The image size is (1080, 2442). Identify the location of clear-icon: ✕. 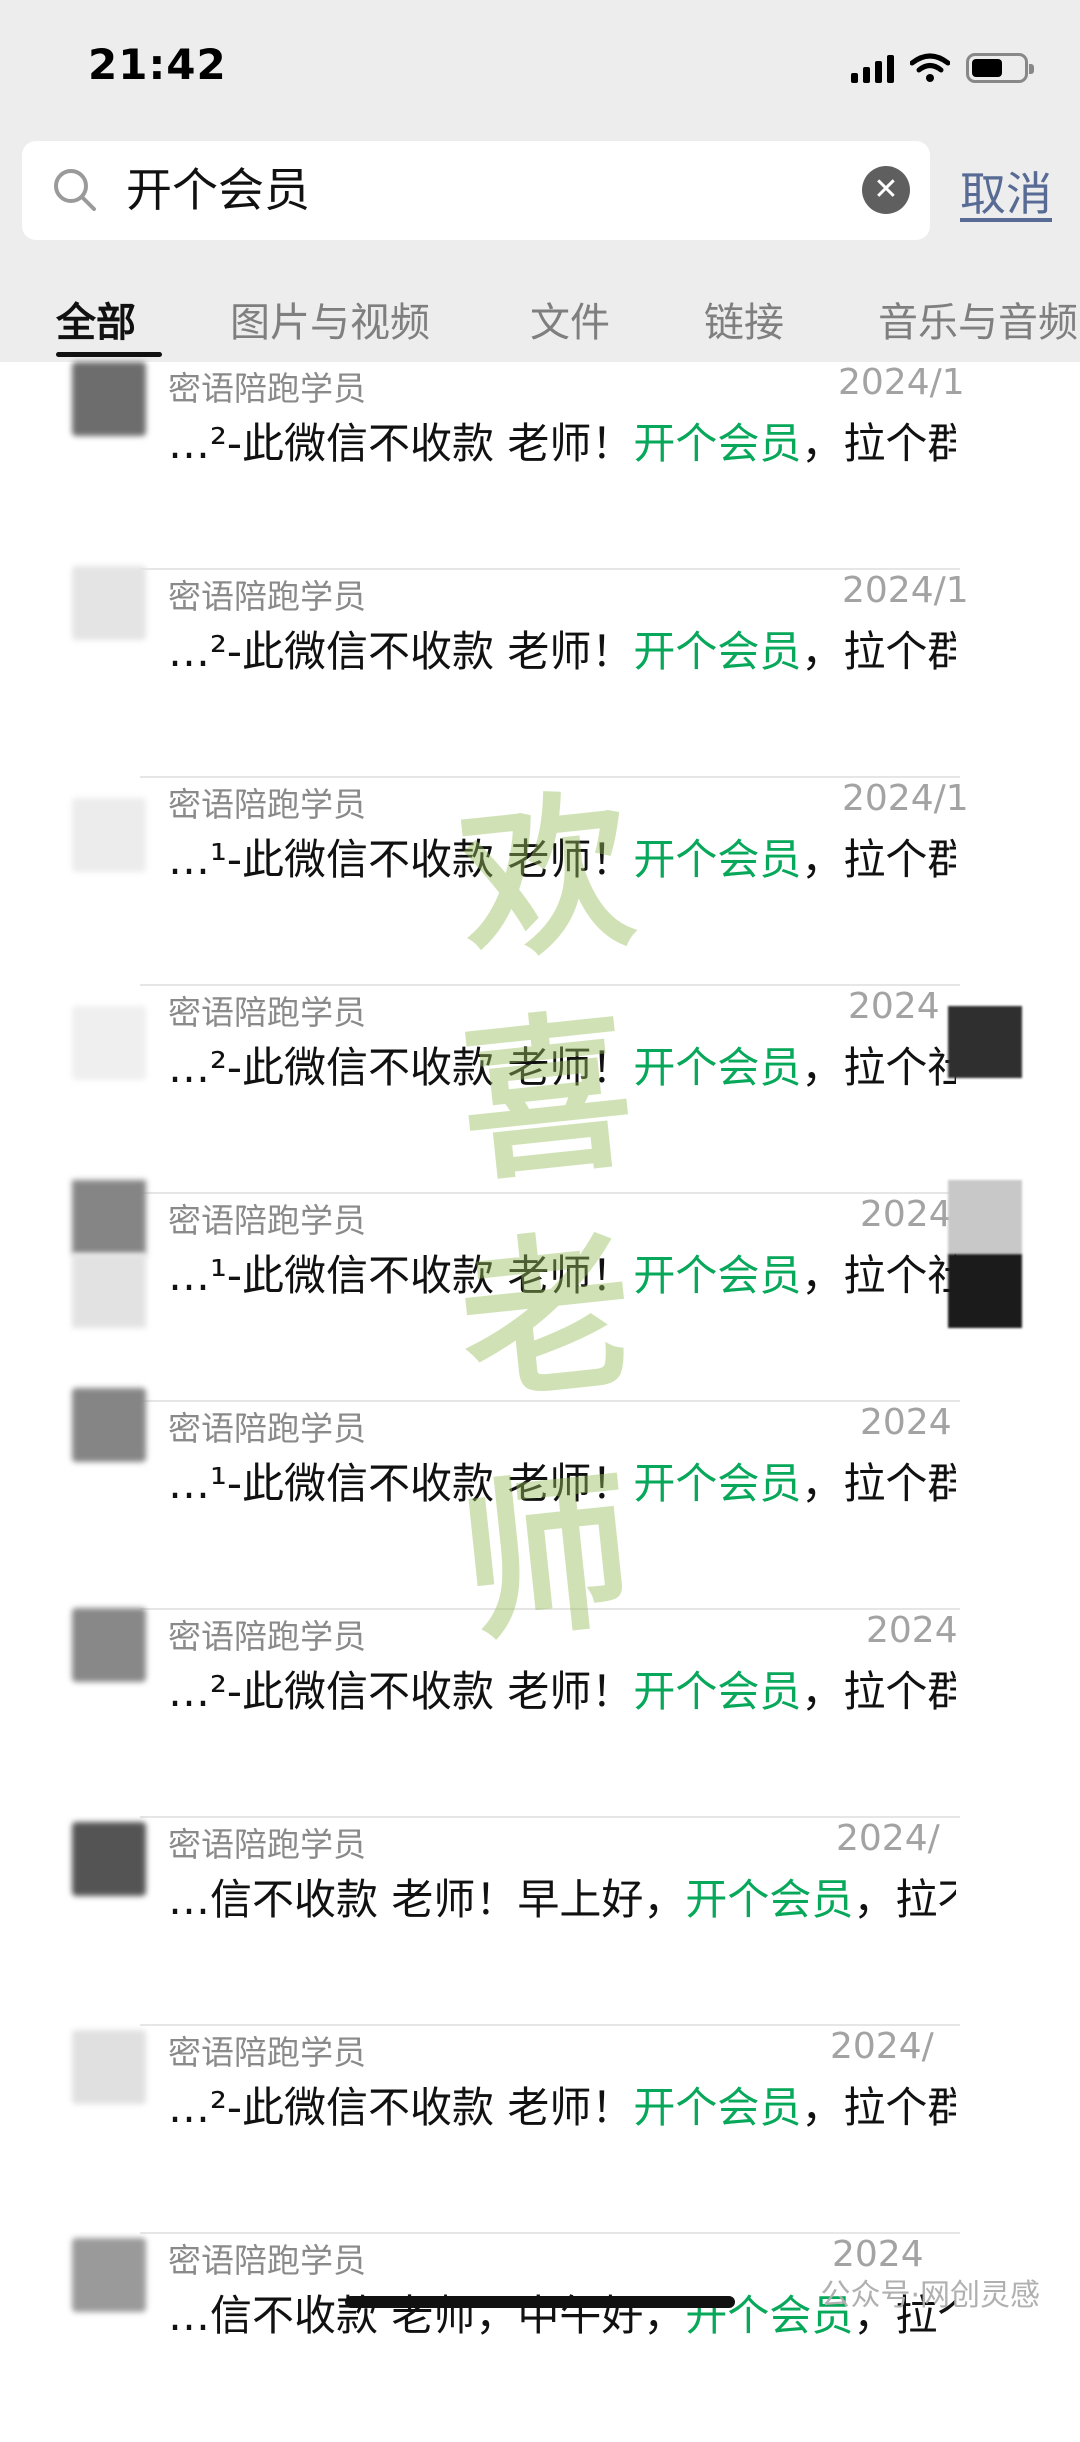
(886, 190).